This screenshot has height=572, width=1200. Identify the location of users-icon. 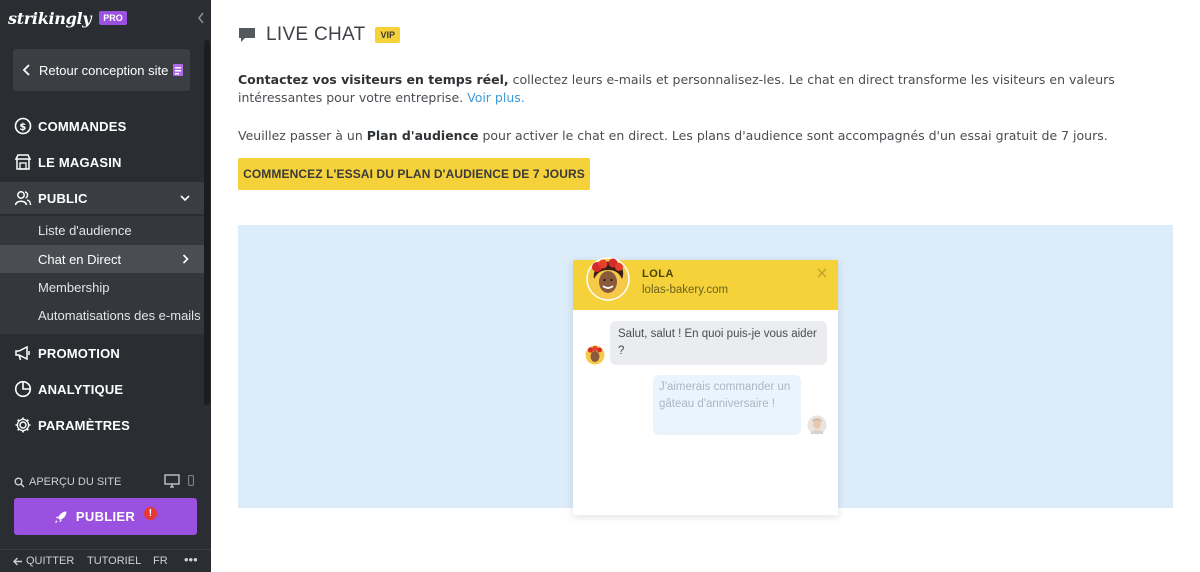
(23, 198).